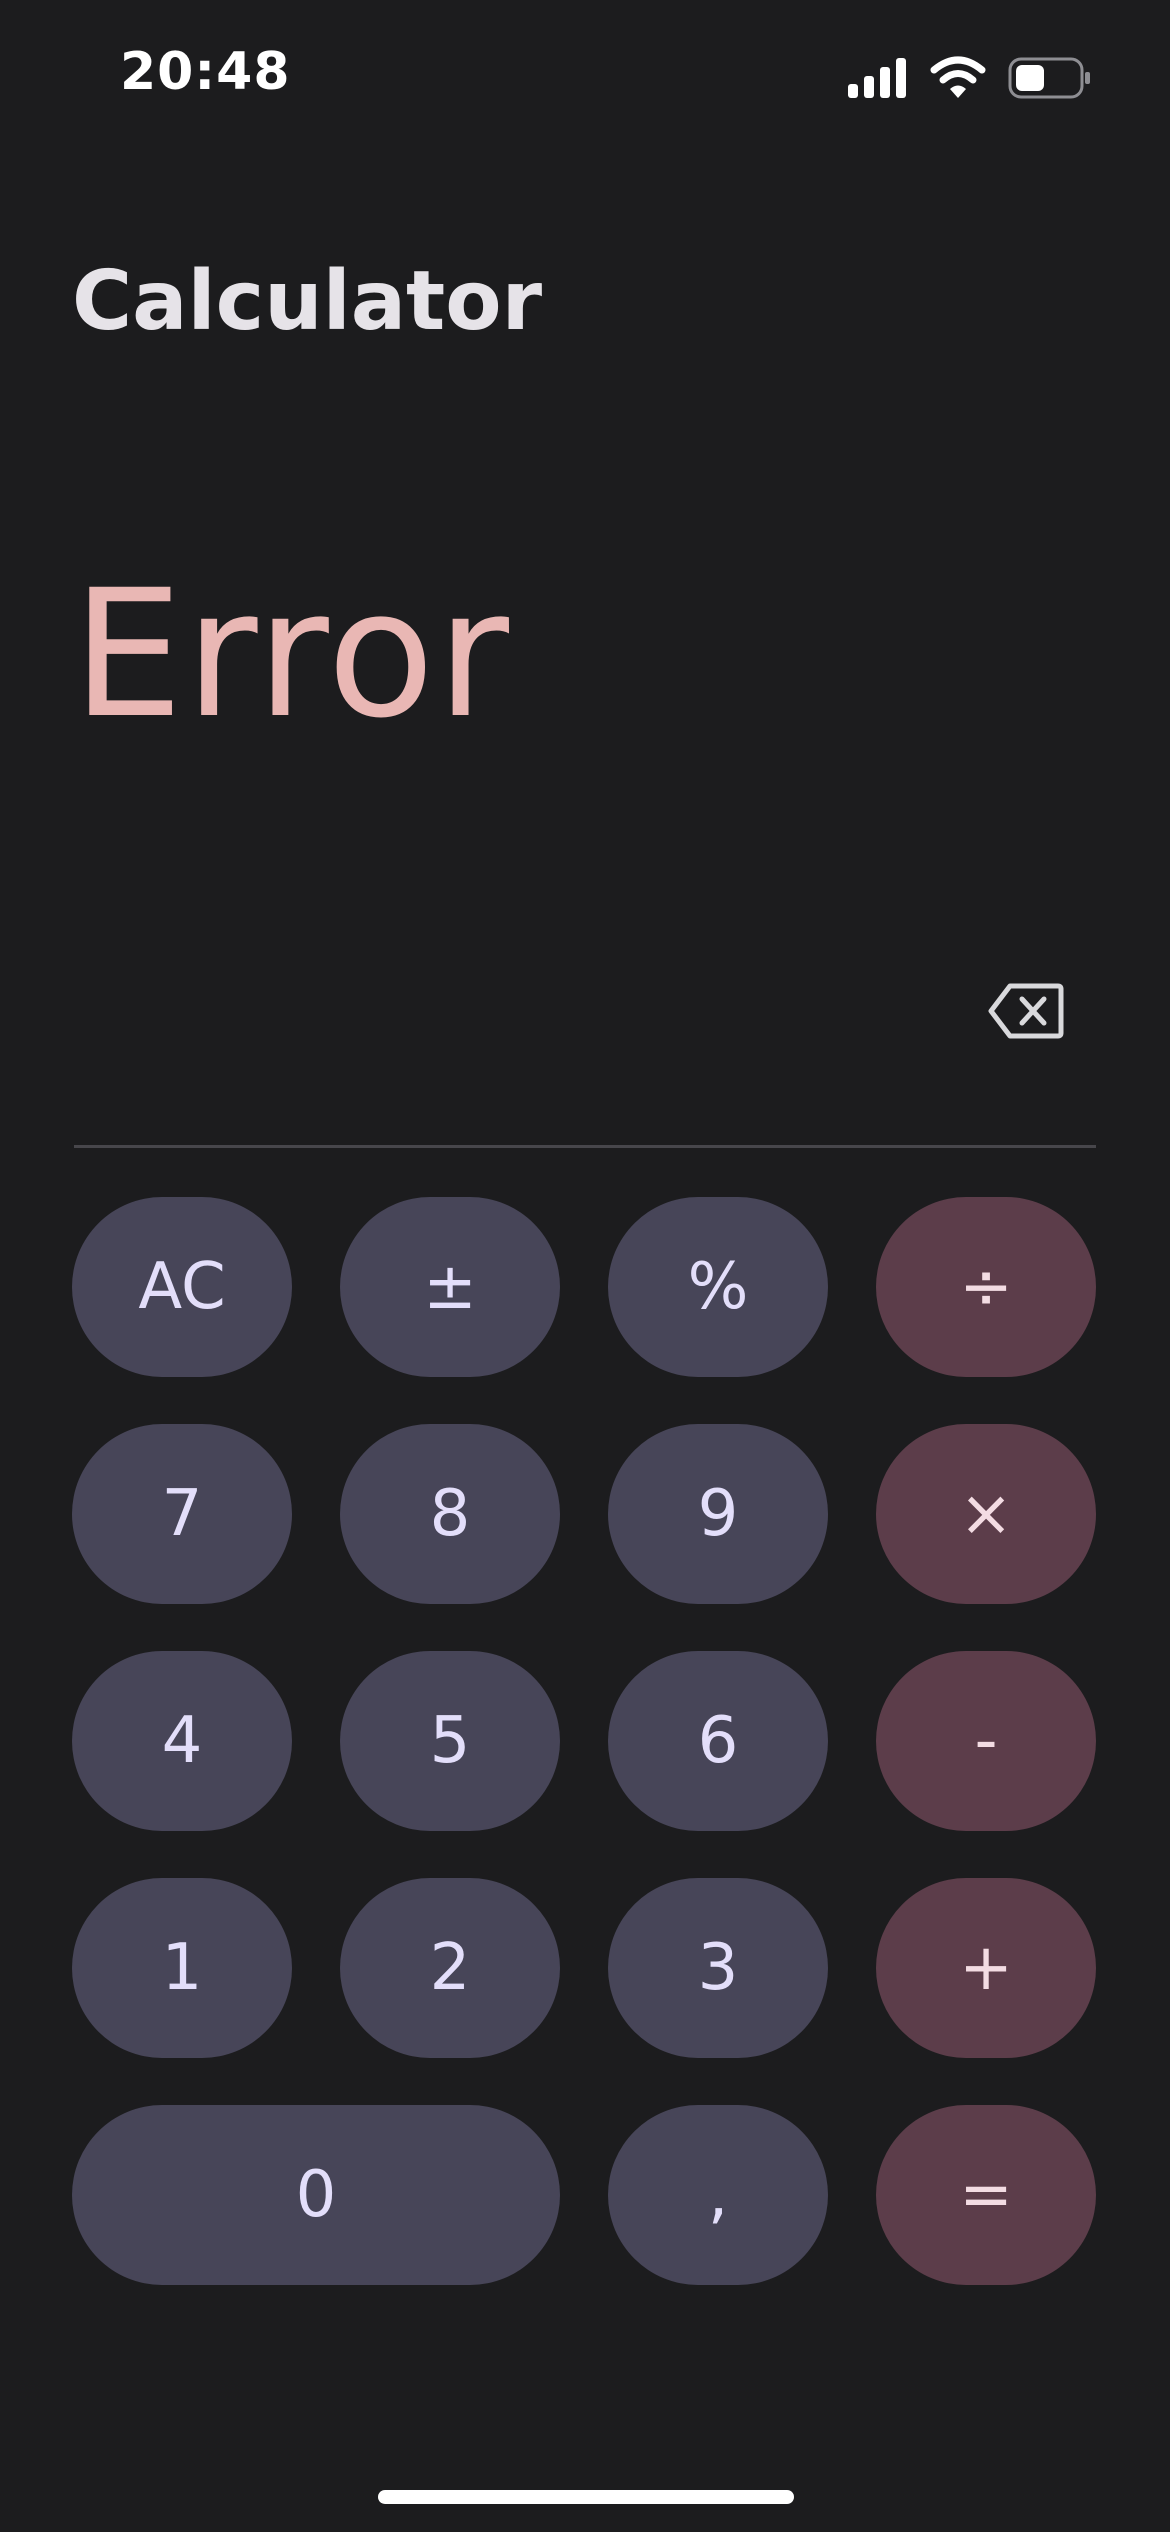 This screenshot has height=2532, width=1170. I want to click on equals-label: =, so click(986, 2195).